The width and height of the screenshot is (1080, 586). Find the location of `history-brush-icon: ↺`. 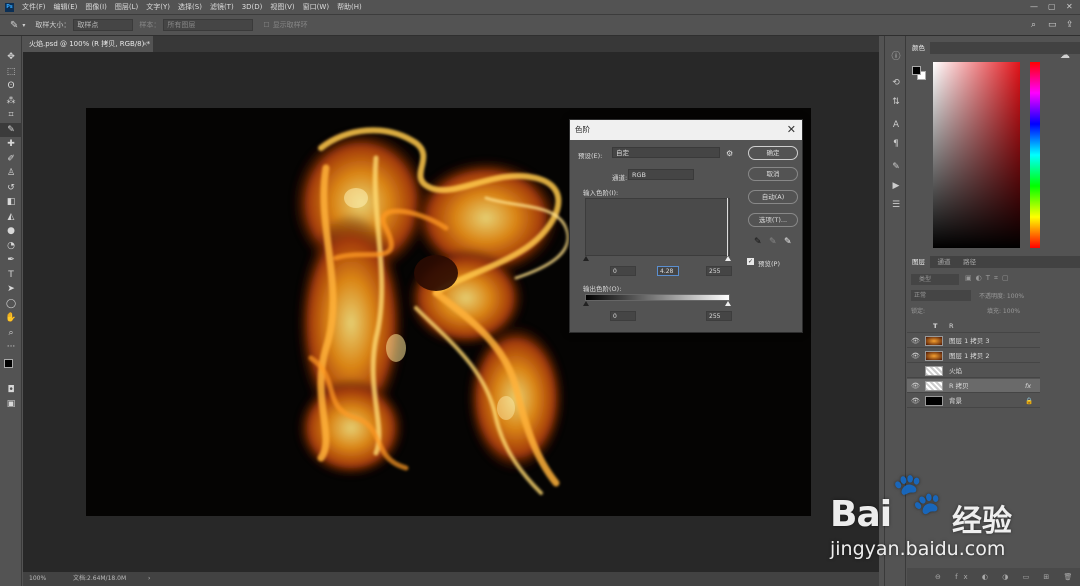

history-brush-icon: ↺ is located at coordinates (11, 188).